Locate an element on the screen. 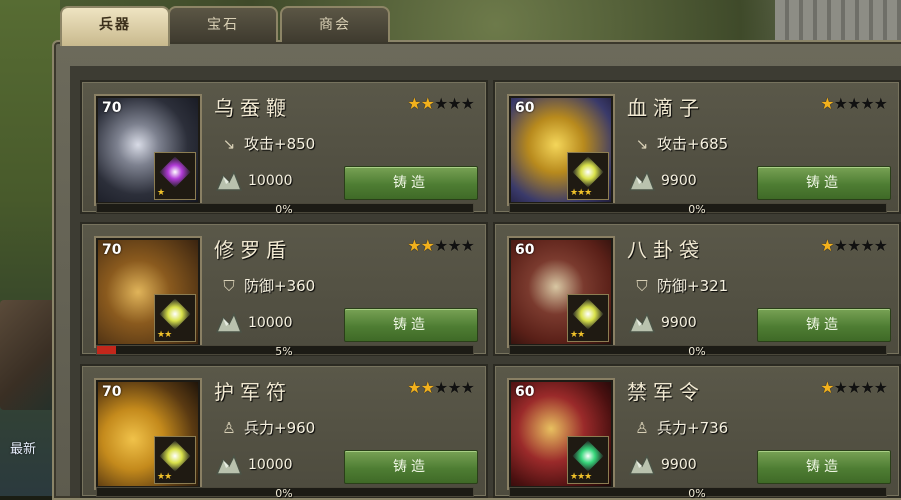 This screenshot has height=500, width=901. weapon-thumbnail: 70 ★ is located at coordinates (148, 150).